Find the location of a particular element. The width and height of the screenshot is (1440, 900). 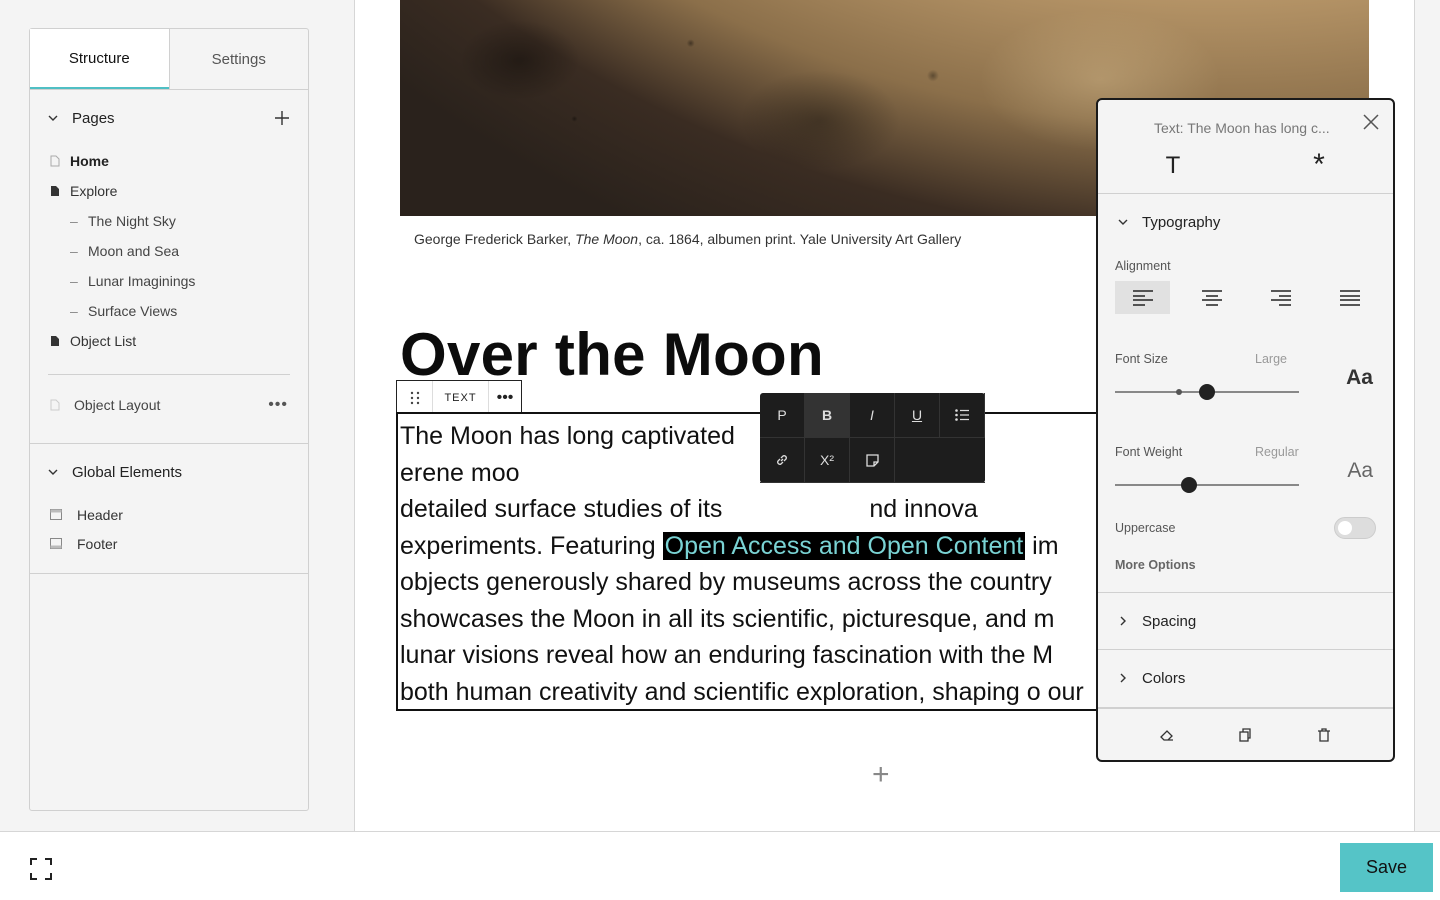

colors-section: Colors is located at coordinates (1245, 677).